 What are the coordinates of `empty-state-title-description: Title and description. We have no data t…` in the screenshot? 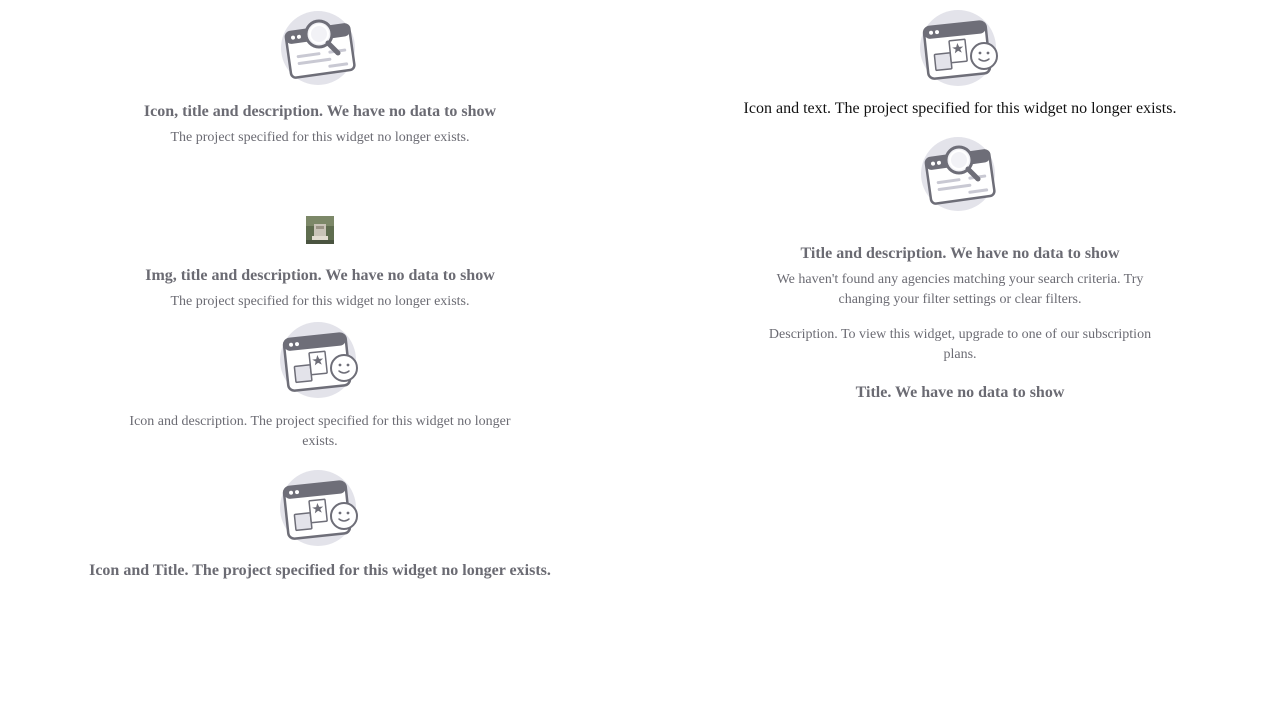 It's located at (960, 222).